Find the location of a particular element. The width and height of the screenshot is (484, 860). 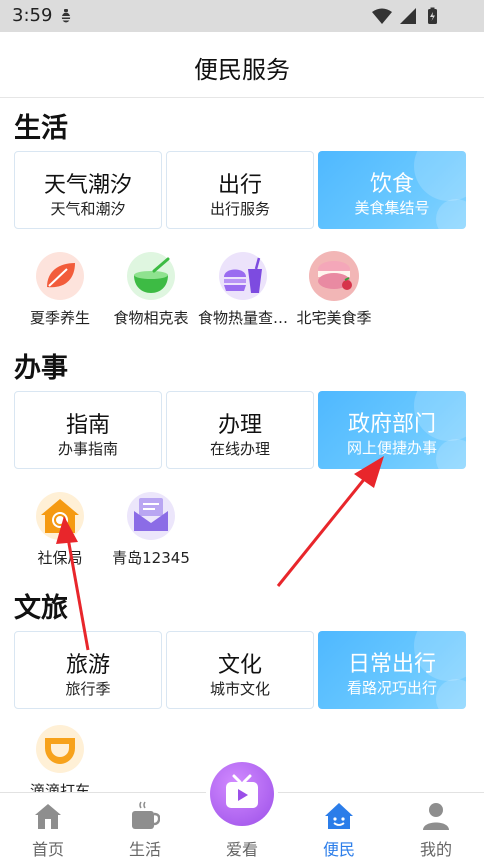

person-icon is located at coordinates (436, 816).